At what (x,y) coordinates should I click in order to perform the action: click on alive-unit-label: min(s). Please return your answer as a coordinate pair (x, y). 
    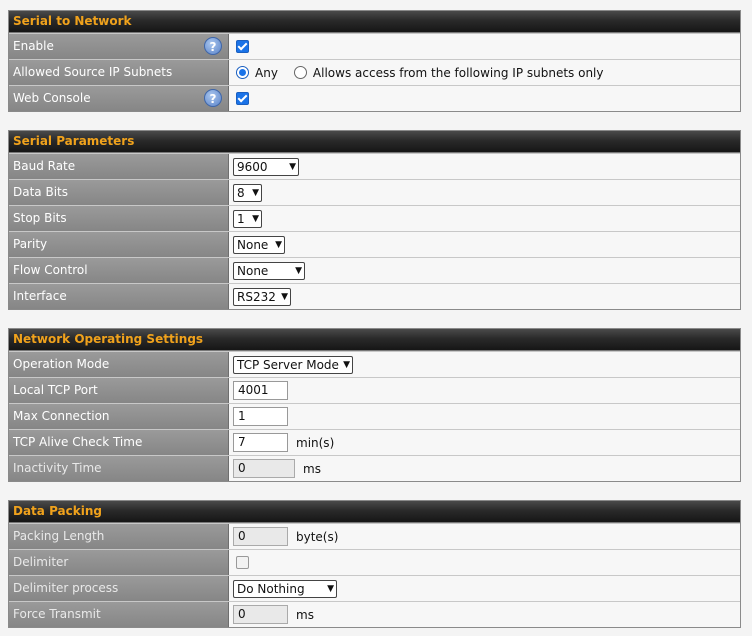
    Looking at the image, I should click on (315, 442).